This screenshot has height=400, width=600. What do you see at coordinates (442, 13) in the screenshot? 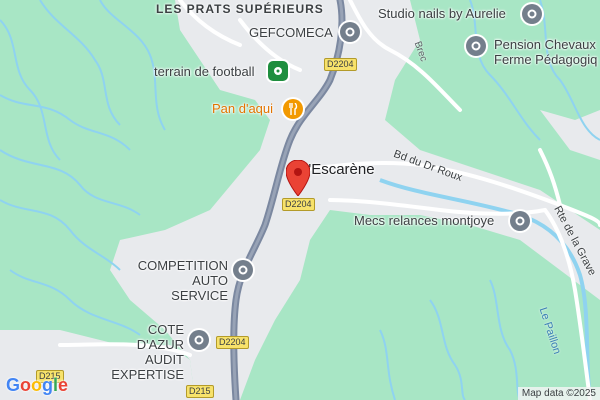
I see `studio-nails-label: Studio nails by Aurelie` at bounding box center [442, 13].